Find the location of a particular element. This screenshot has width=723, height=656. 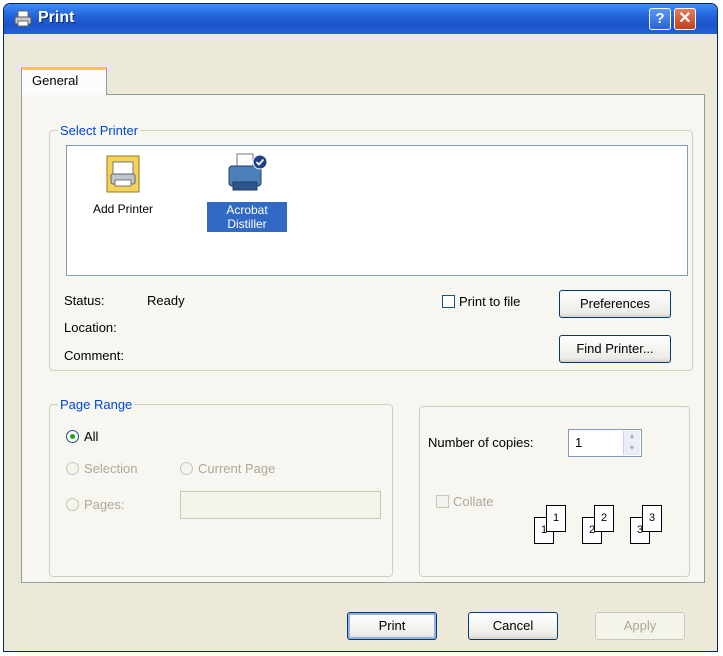

spin-down-icon: ▼ is located at coordinates (632, 449).